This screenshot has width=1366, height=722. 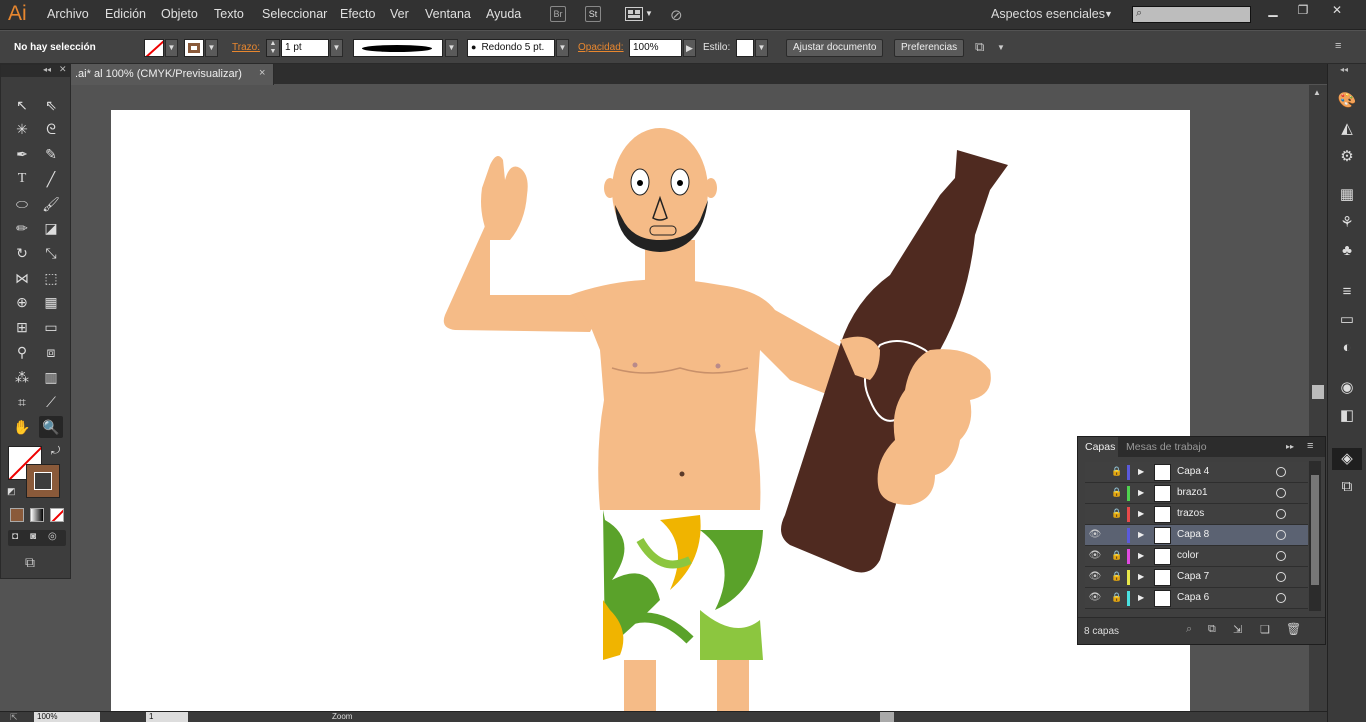 I want to click on layer-name: Capa 4, so click(x=1193, y=471).